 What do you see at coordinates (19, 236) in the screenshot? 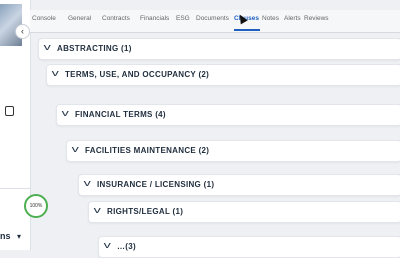
I see `chevron-down-icon: ▾` at bounding box center [19, 236].